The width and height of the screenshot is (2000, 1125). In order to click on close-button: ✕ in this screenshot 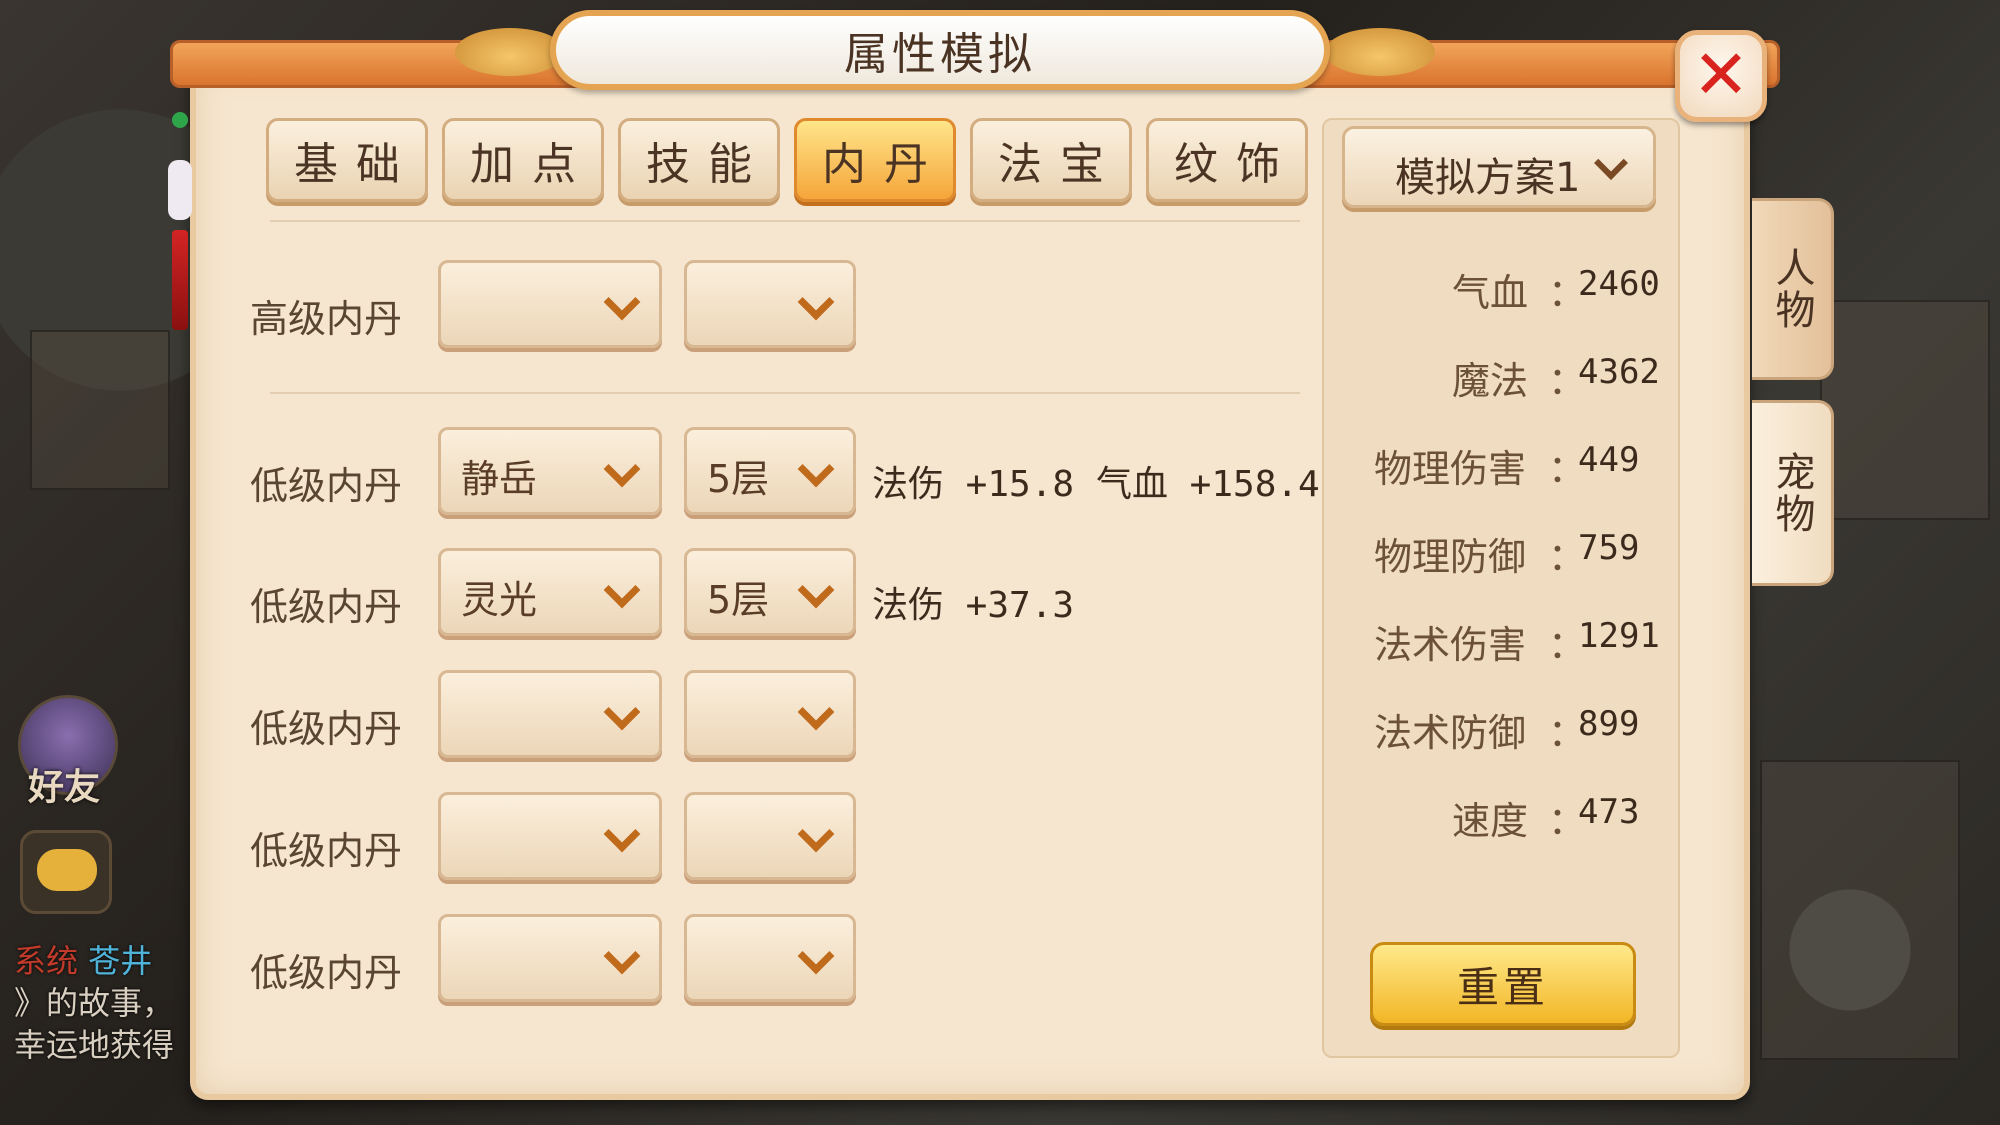, I will do `click(1721, 76)`.